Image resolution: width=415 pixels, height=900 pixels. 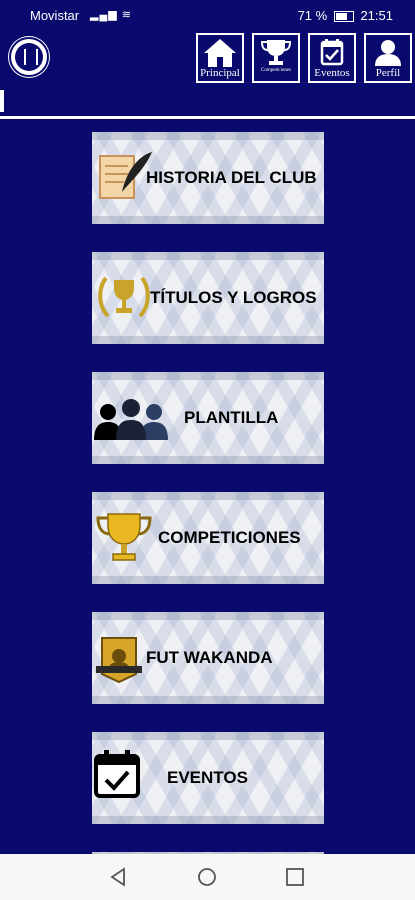 I want to click on menu-item-eventos: EVENTOS, so click(x=208, y=778).